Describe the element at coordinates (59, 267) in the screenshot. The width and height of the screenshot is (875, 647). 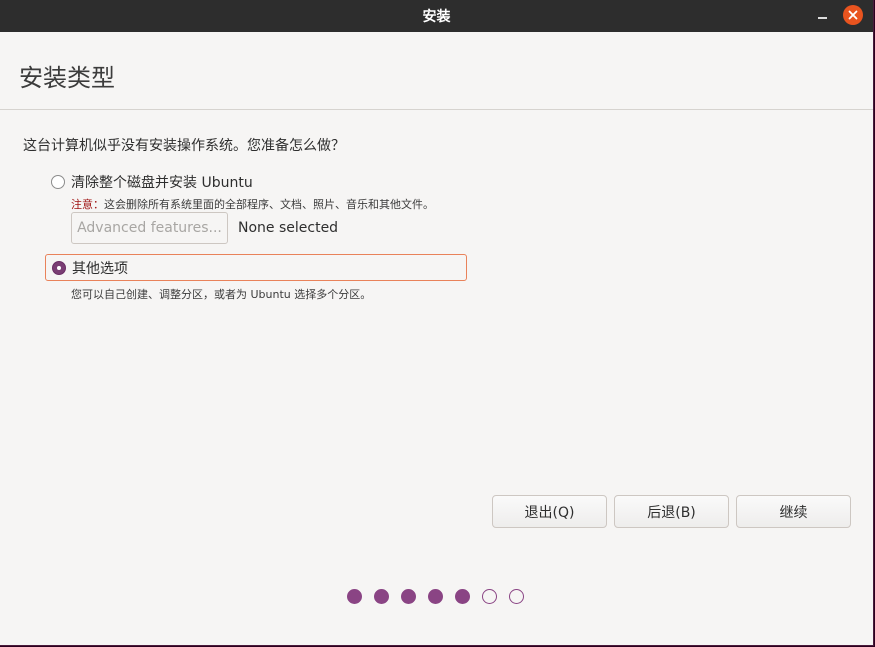
I see `something-else-radio` at that location.